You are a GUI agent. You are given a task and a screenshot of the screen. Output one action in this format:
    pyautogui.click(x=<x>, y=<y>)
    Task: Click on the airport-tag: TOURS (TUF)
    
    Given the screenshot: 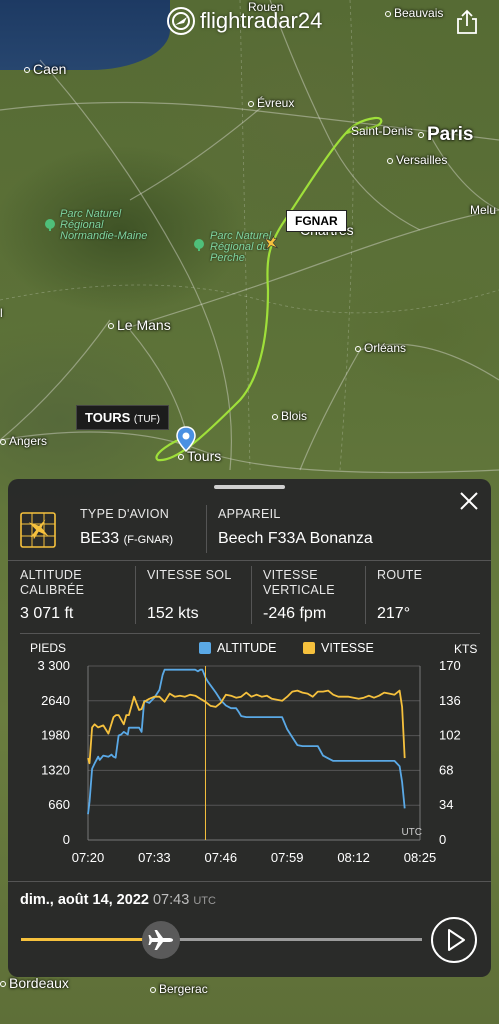 What is the action you would take?
    pyautogui.click(x=122, y=417)
    